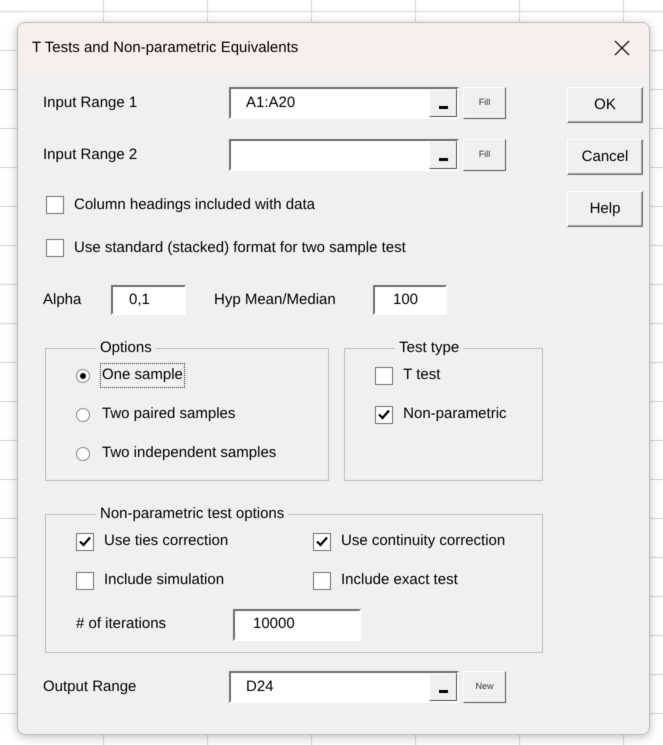 Image resolution: width=663 pixels, height=745 pixels. I want to click on dialog-button: OK, so click(605, 105).